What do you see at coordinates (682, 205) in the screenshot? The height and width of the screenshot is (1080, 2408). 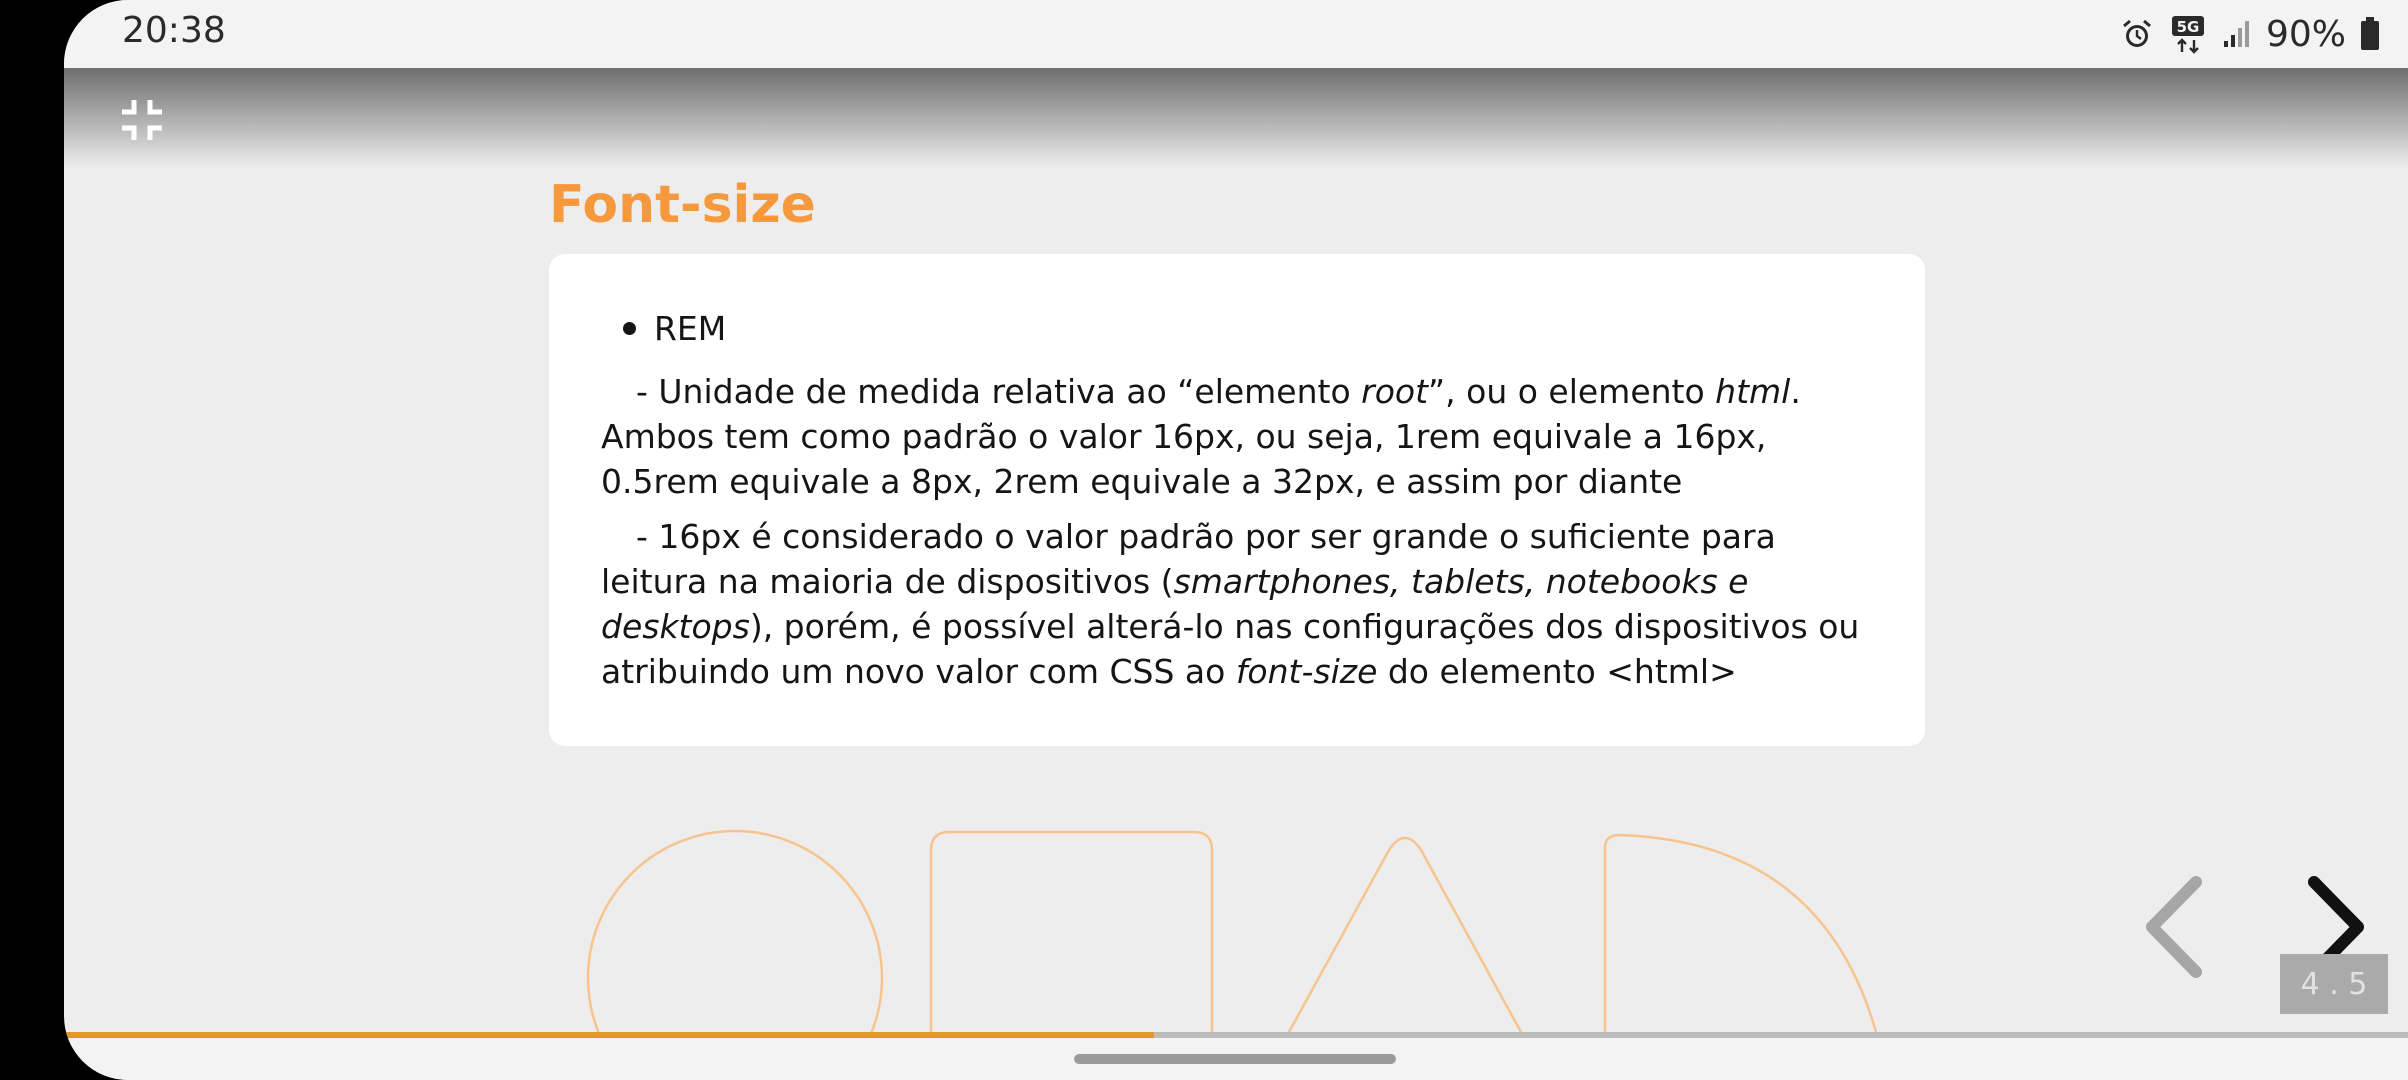 I see `slide-title: Font-size` at bounding box center [682, 205].